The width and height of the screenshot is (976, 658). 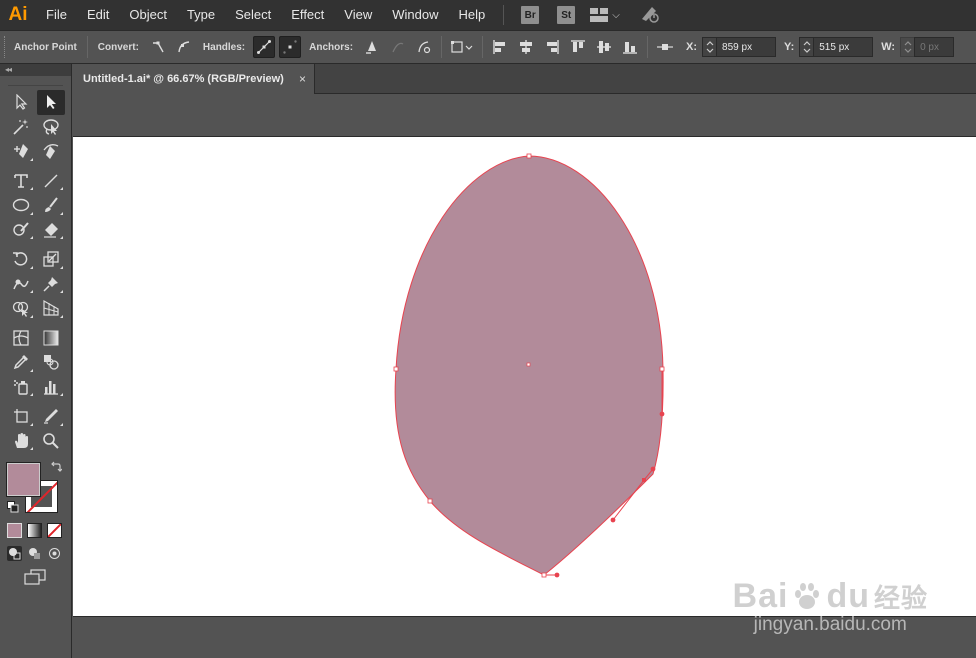 What do you see at coordinates (424, 47) in the screenshot?
I see `cut-path-button` at bounding box center [424, 47].